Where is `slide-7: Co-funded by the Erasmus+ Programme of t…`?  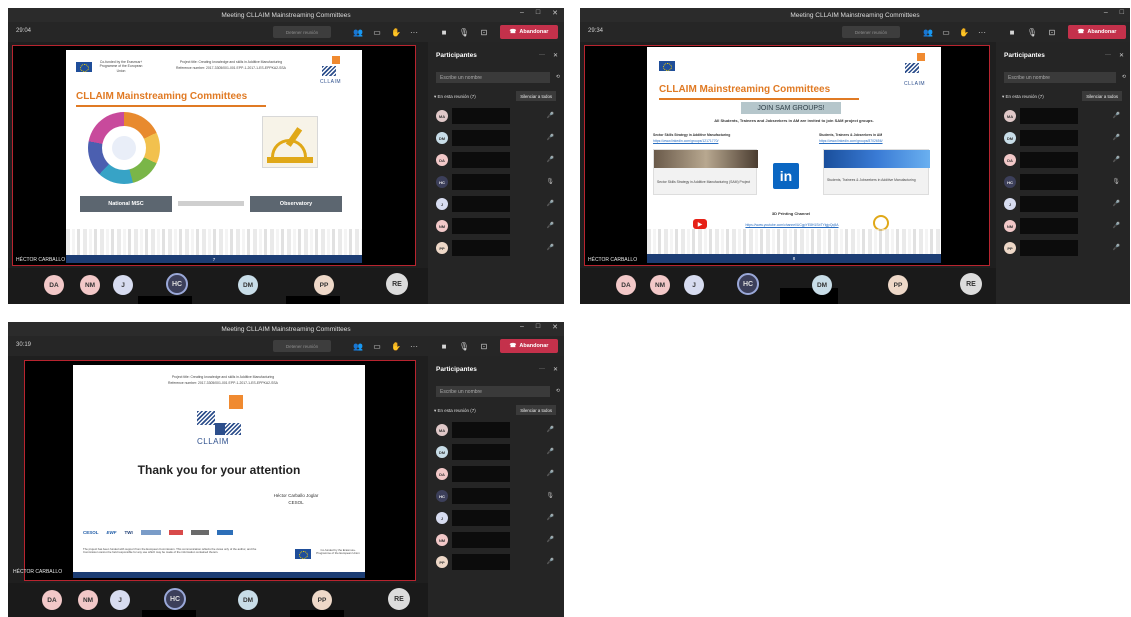 slide-7: Co-funded by the Erasmus+ Programme of t… is located at coordinates (214, 156).